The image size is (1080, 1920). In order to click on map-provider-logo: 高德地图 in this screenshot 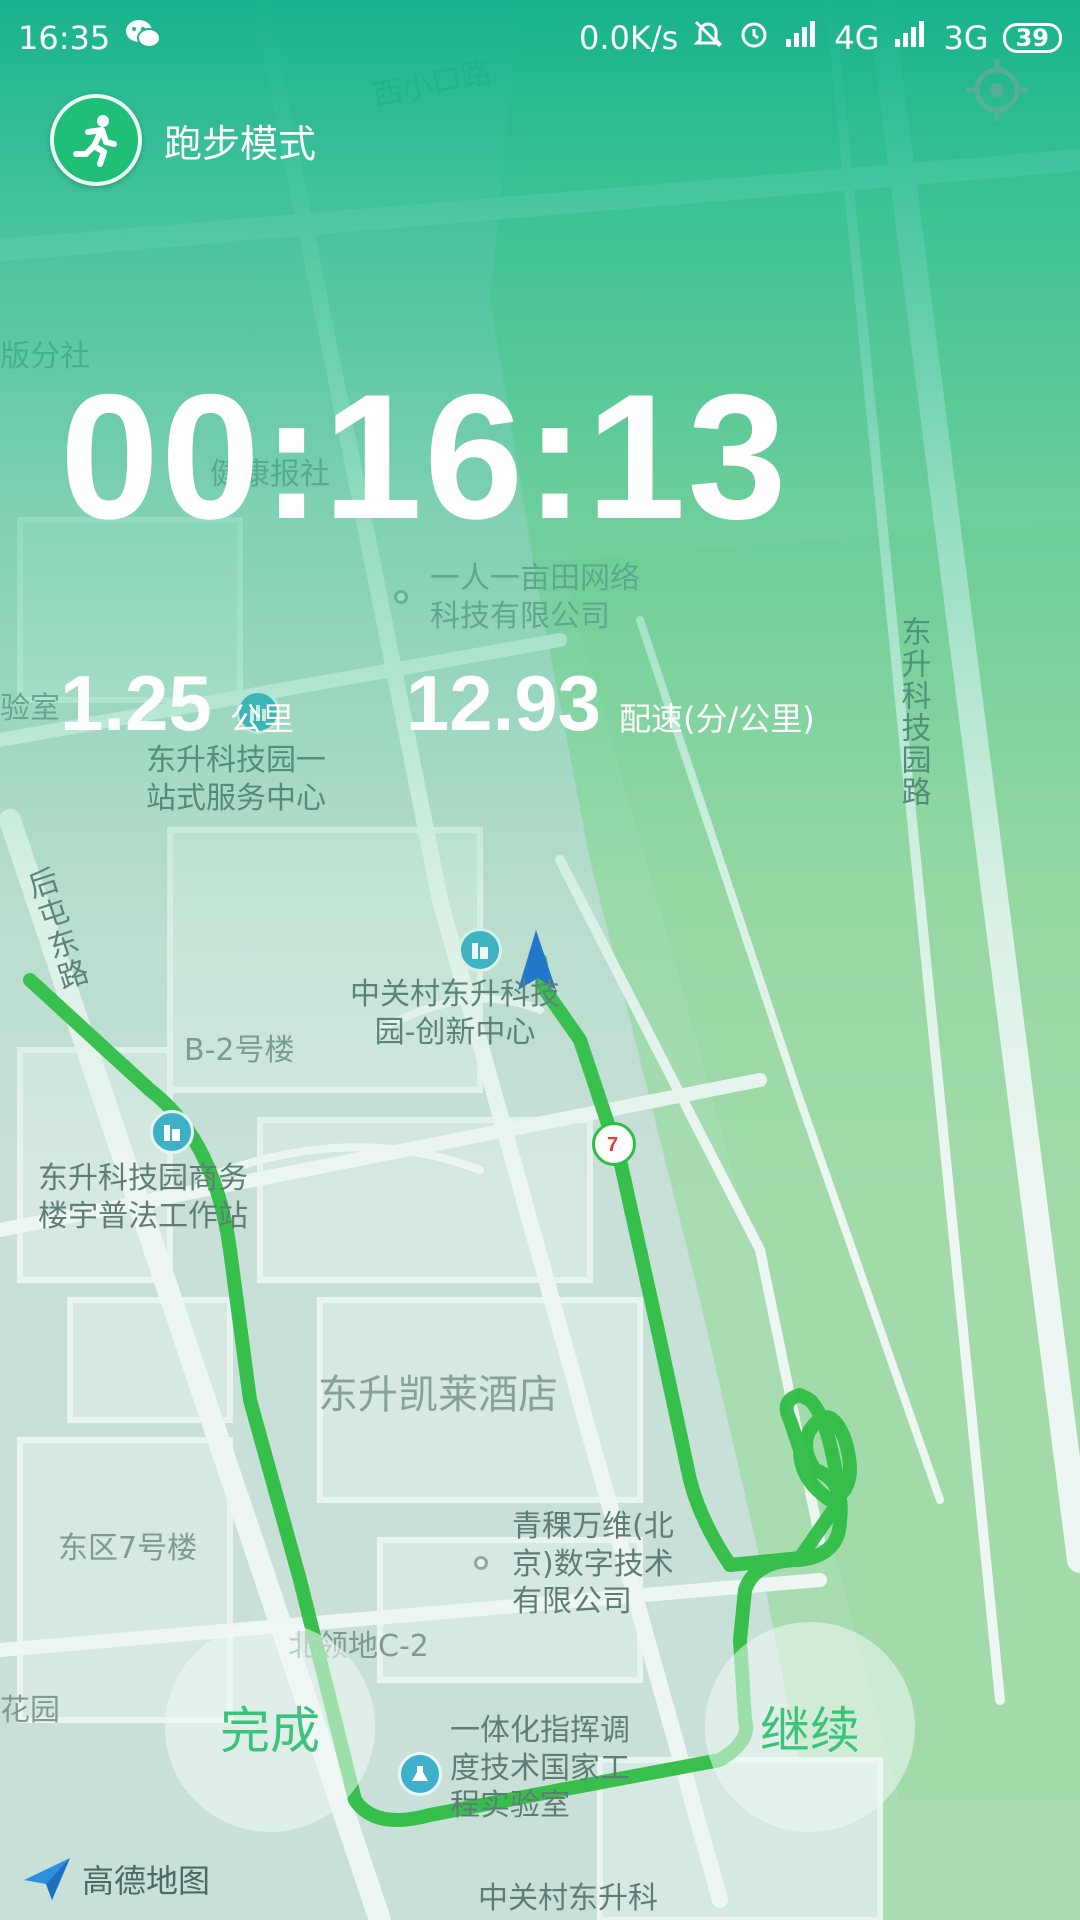, I will do `click(115, 1879)`.